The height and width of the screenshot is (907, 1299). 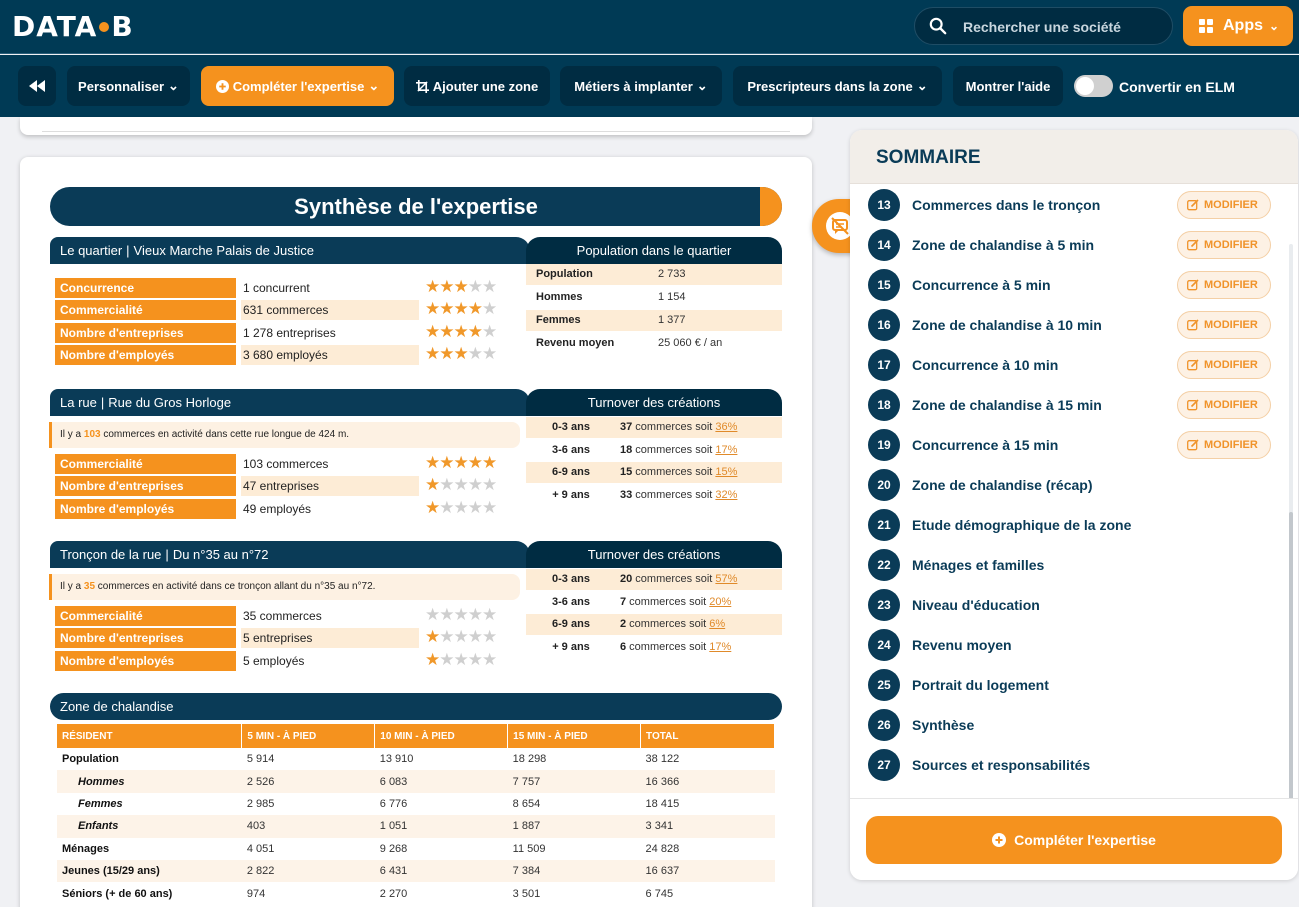 What do you see at coordinates (1074, 725) in the screenshot?
I see `sommaire-item: 26 Synthèse` at bounding box center [1074, 725].